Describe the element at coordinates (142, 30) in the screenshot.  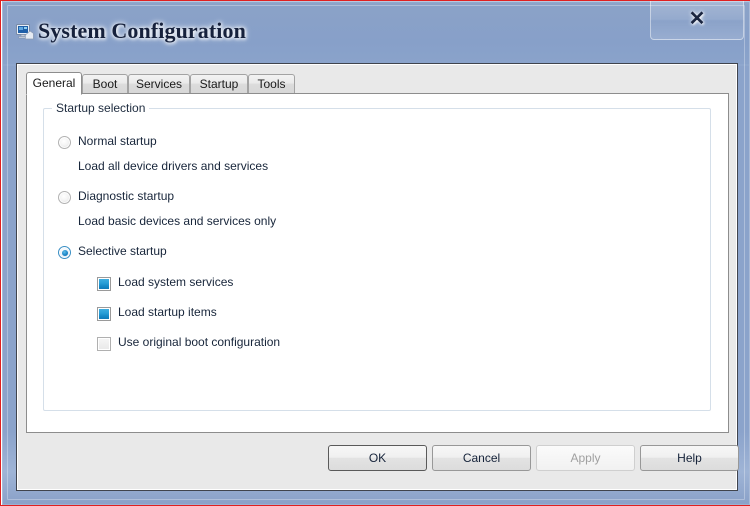
I see `window-title: System Configuration` at that location.